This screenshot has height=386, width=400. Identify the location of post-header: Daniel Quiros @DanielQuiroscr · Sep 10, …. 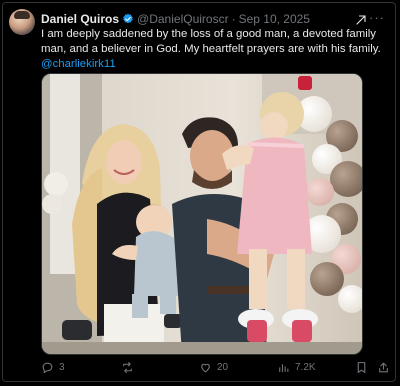
(215, 19).